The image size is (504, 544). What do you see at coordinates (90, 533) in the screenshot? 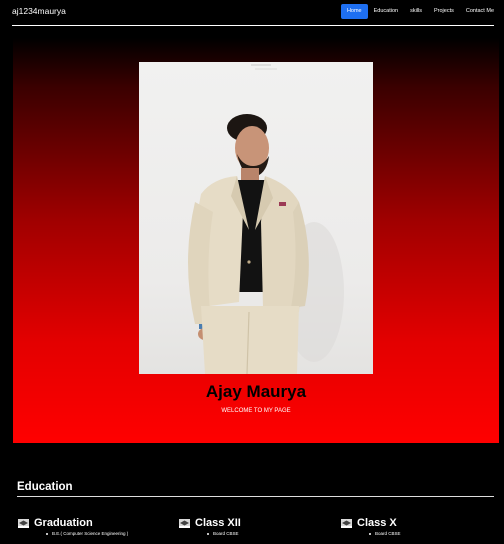
I see `education-item-detail-text: B.E.( Computer Science Engineering )` at bounding box center [90, 533].